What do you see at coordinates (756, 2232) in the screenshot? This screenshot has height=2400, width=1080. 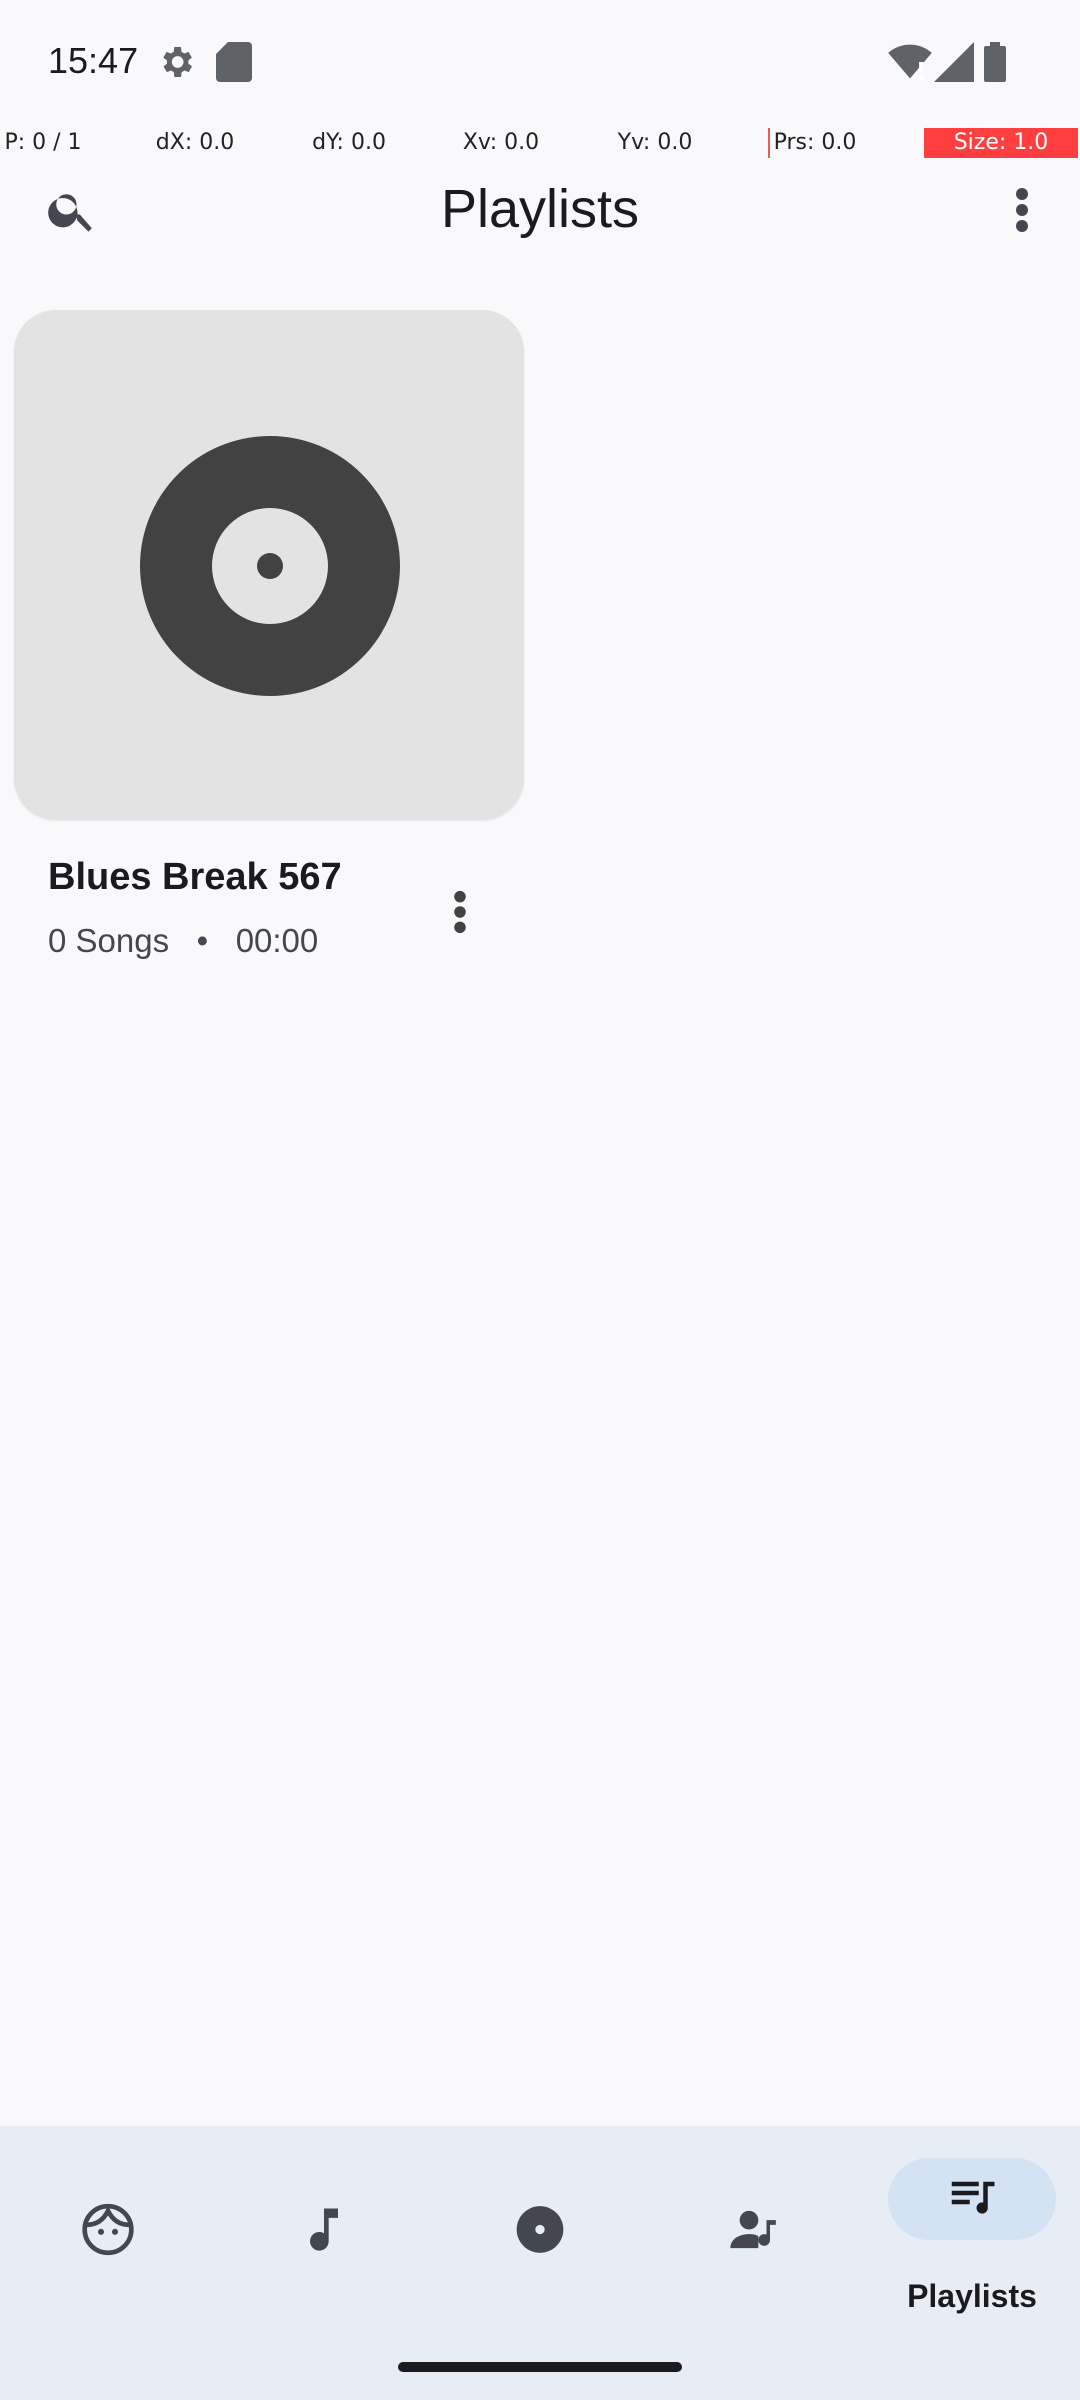 I see `artist-icon` at bounding box center [756, 2232].